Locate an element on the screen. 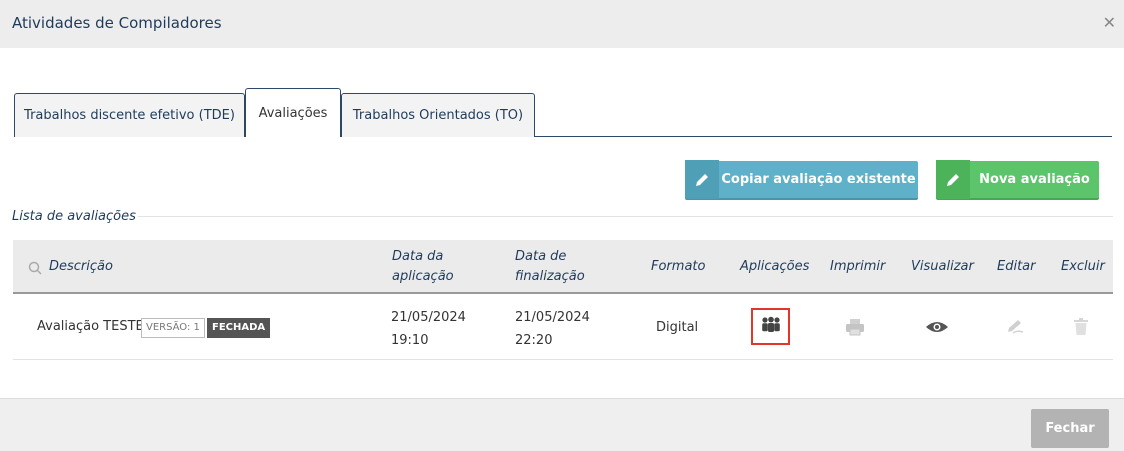 The width and height of the screenshot is (1124, 451). close-icon: ✕ is located at coordinates (1109, 22).